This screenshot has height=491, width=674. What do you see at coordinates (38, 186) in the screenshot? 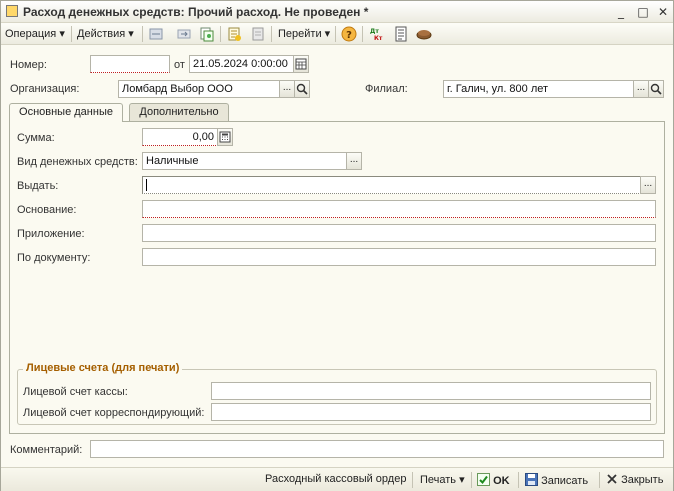
I see `issue-to-label: Выдать:` at bounding box center [38, 186].